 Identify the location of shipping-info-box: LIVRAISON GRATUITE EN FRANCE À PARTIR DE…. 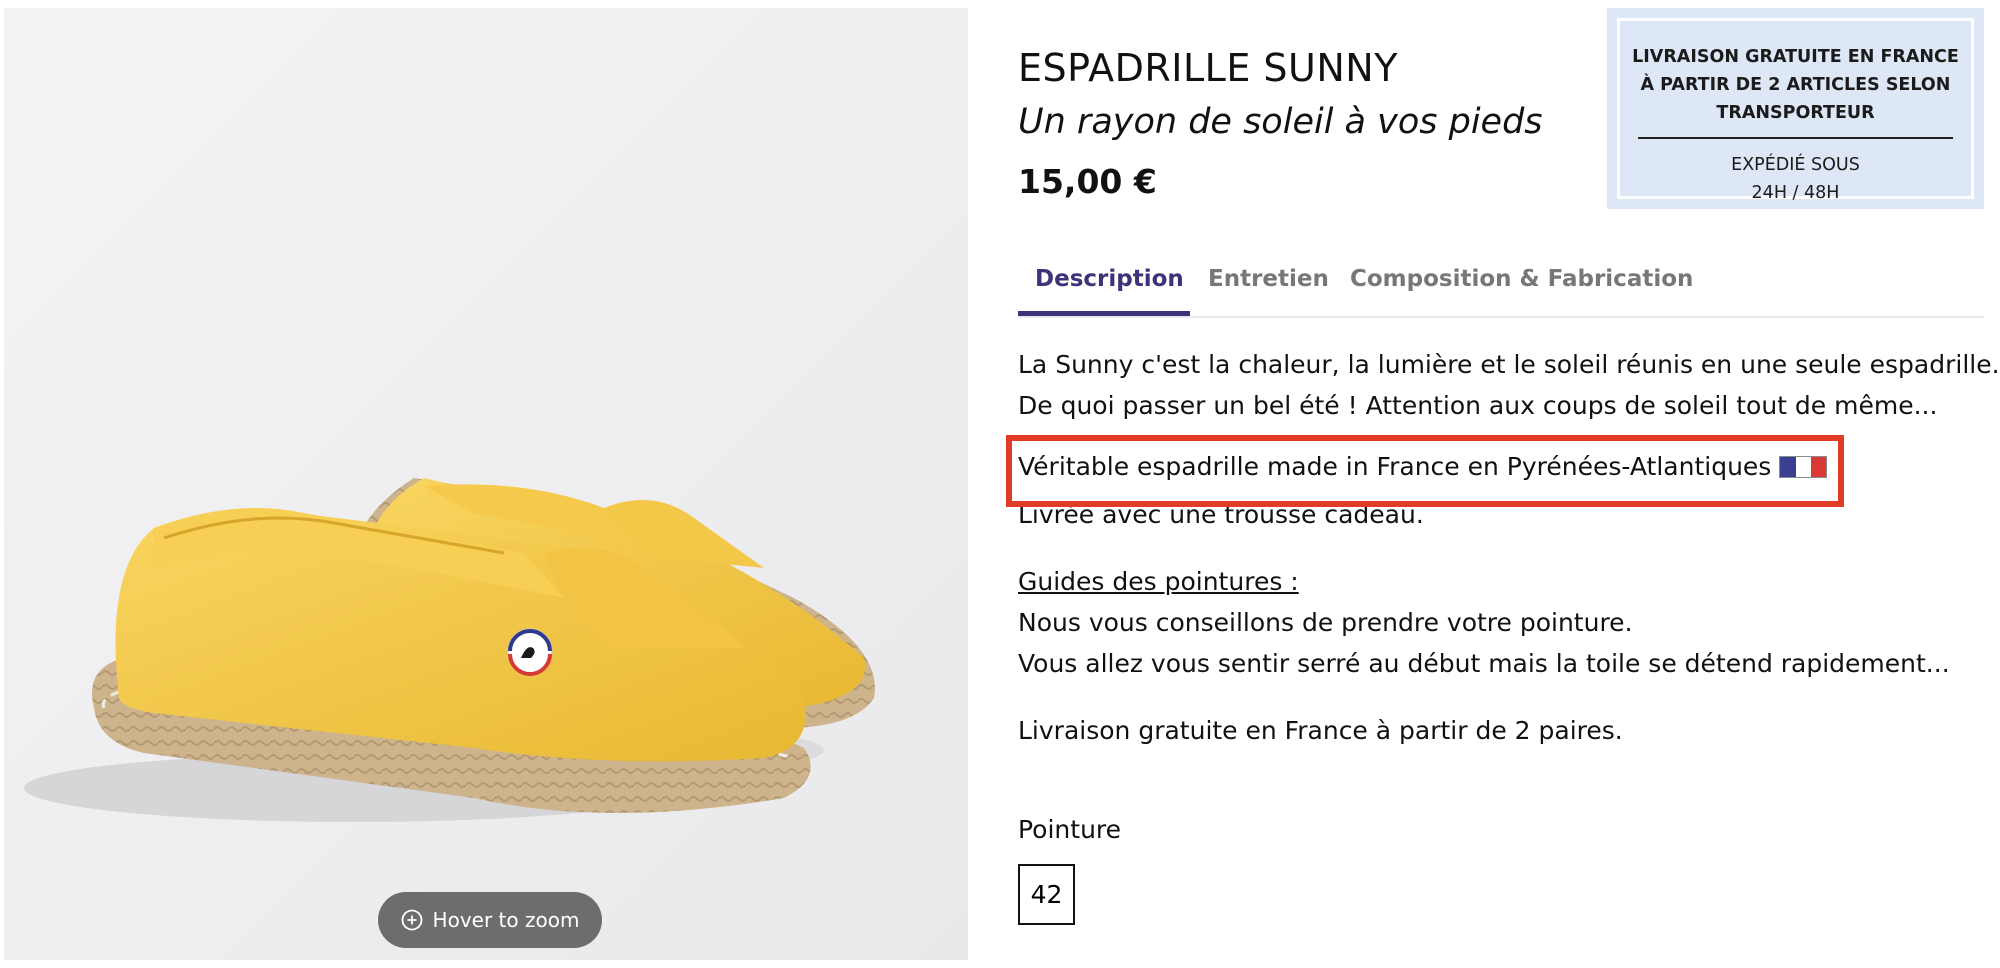
(1795, 108).